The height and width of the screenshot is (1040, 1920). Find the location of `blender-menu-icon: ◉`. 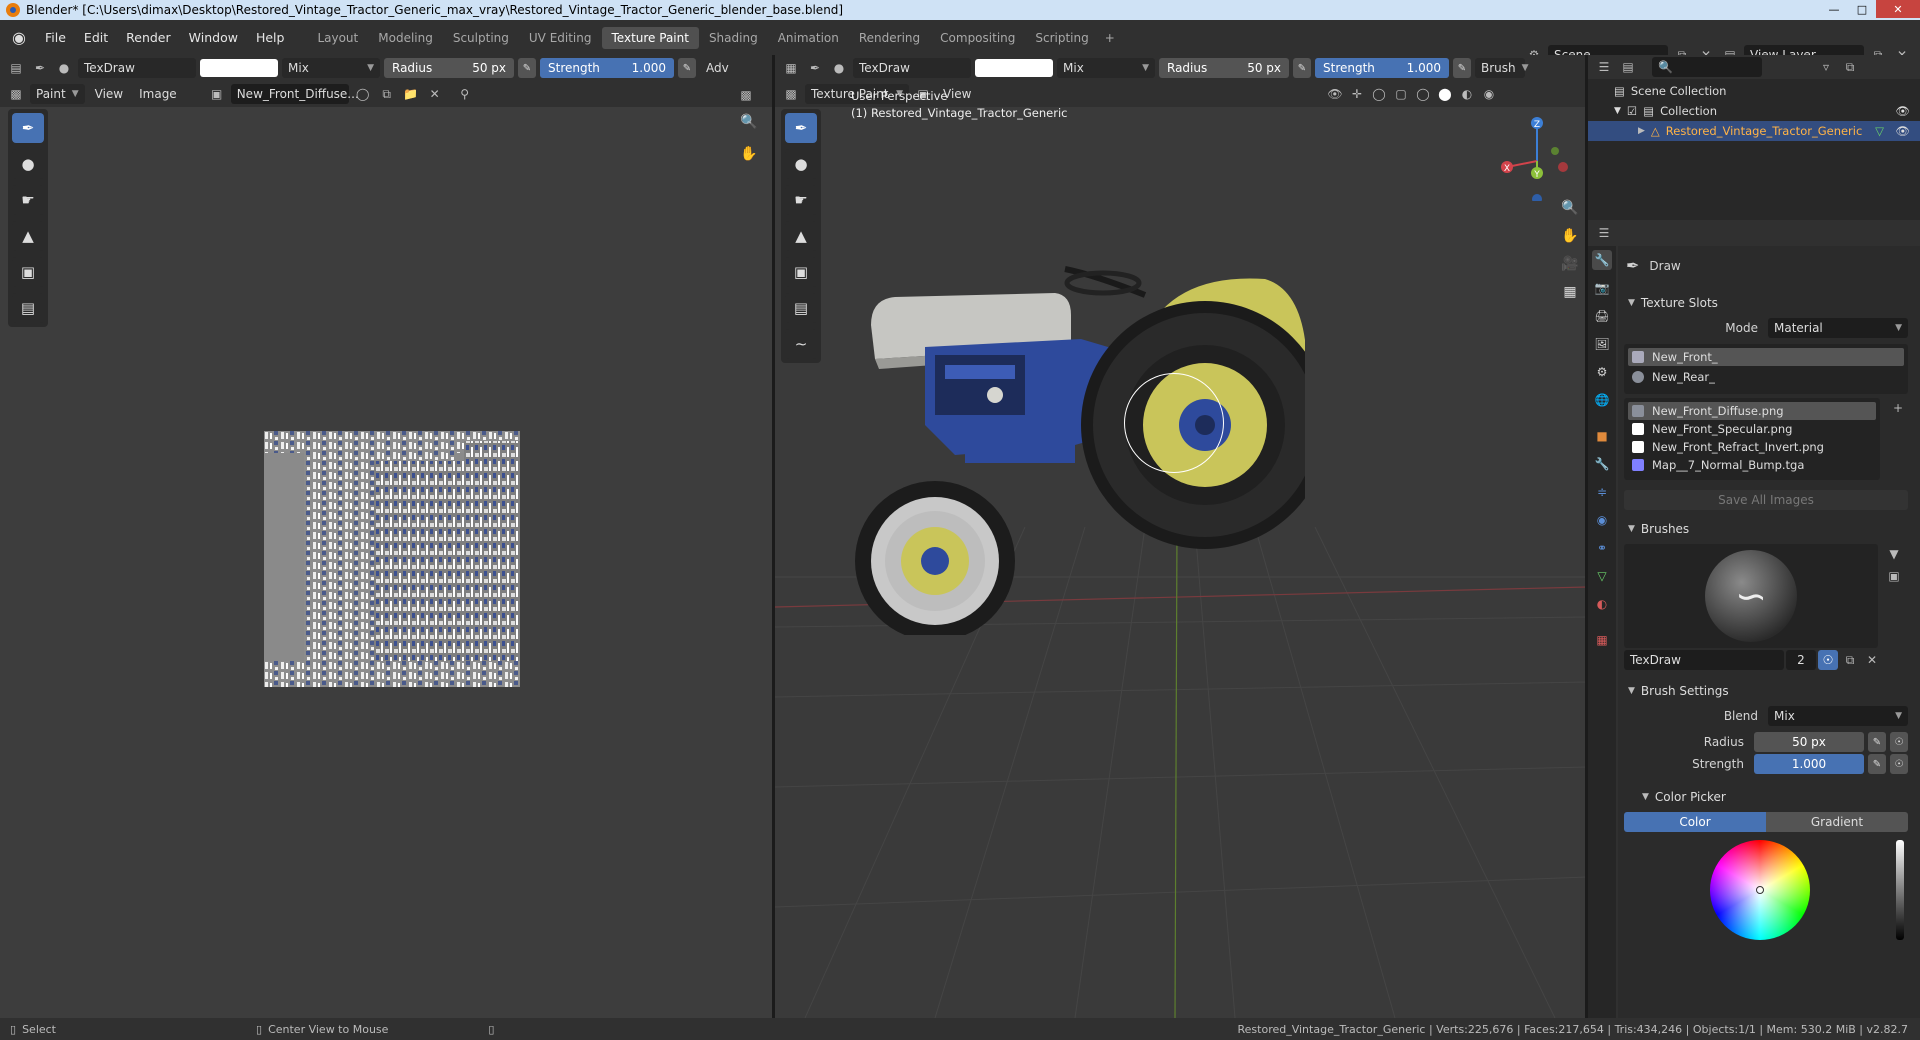

blender-menu-icon: ◉ is located at coordinates (19, 38).